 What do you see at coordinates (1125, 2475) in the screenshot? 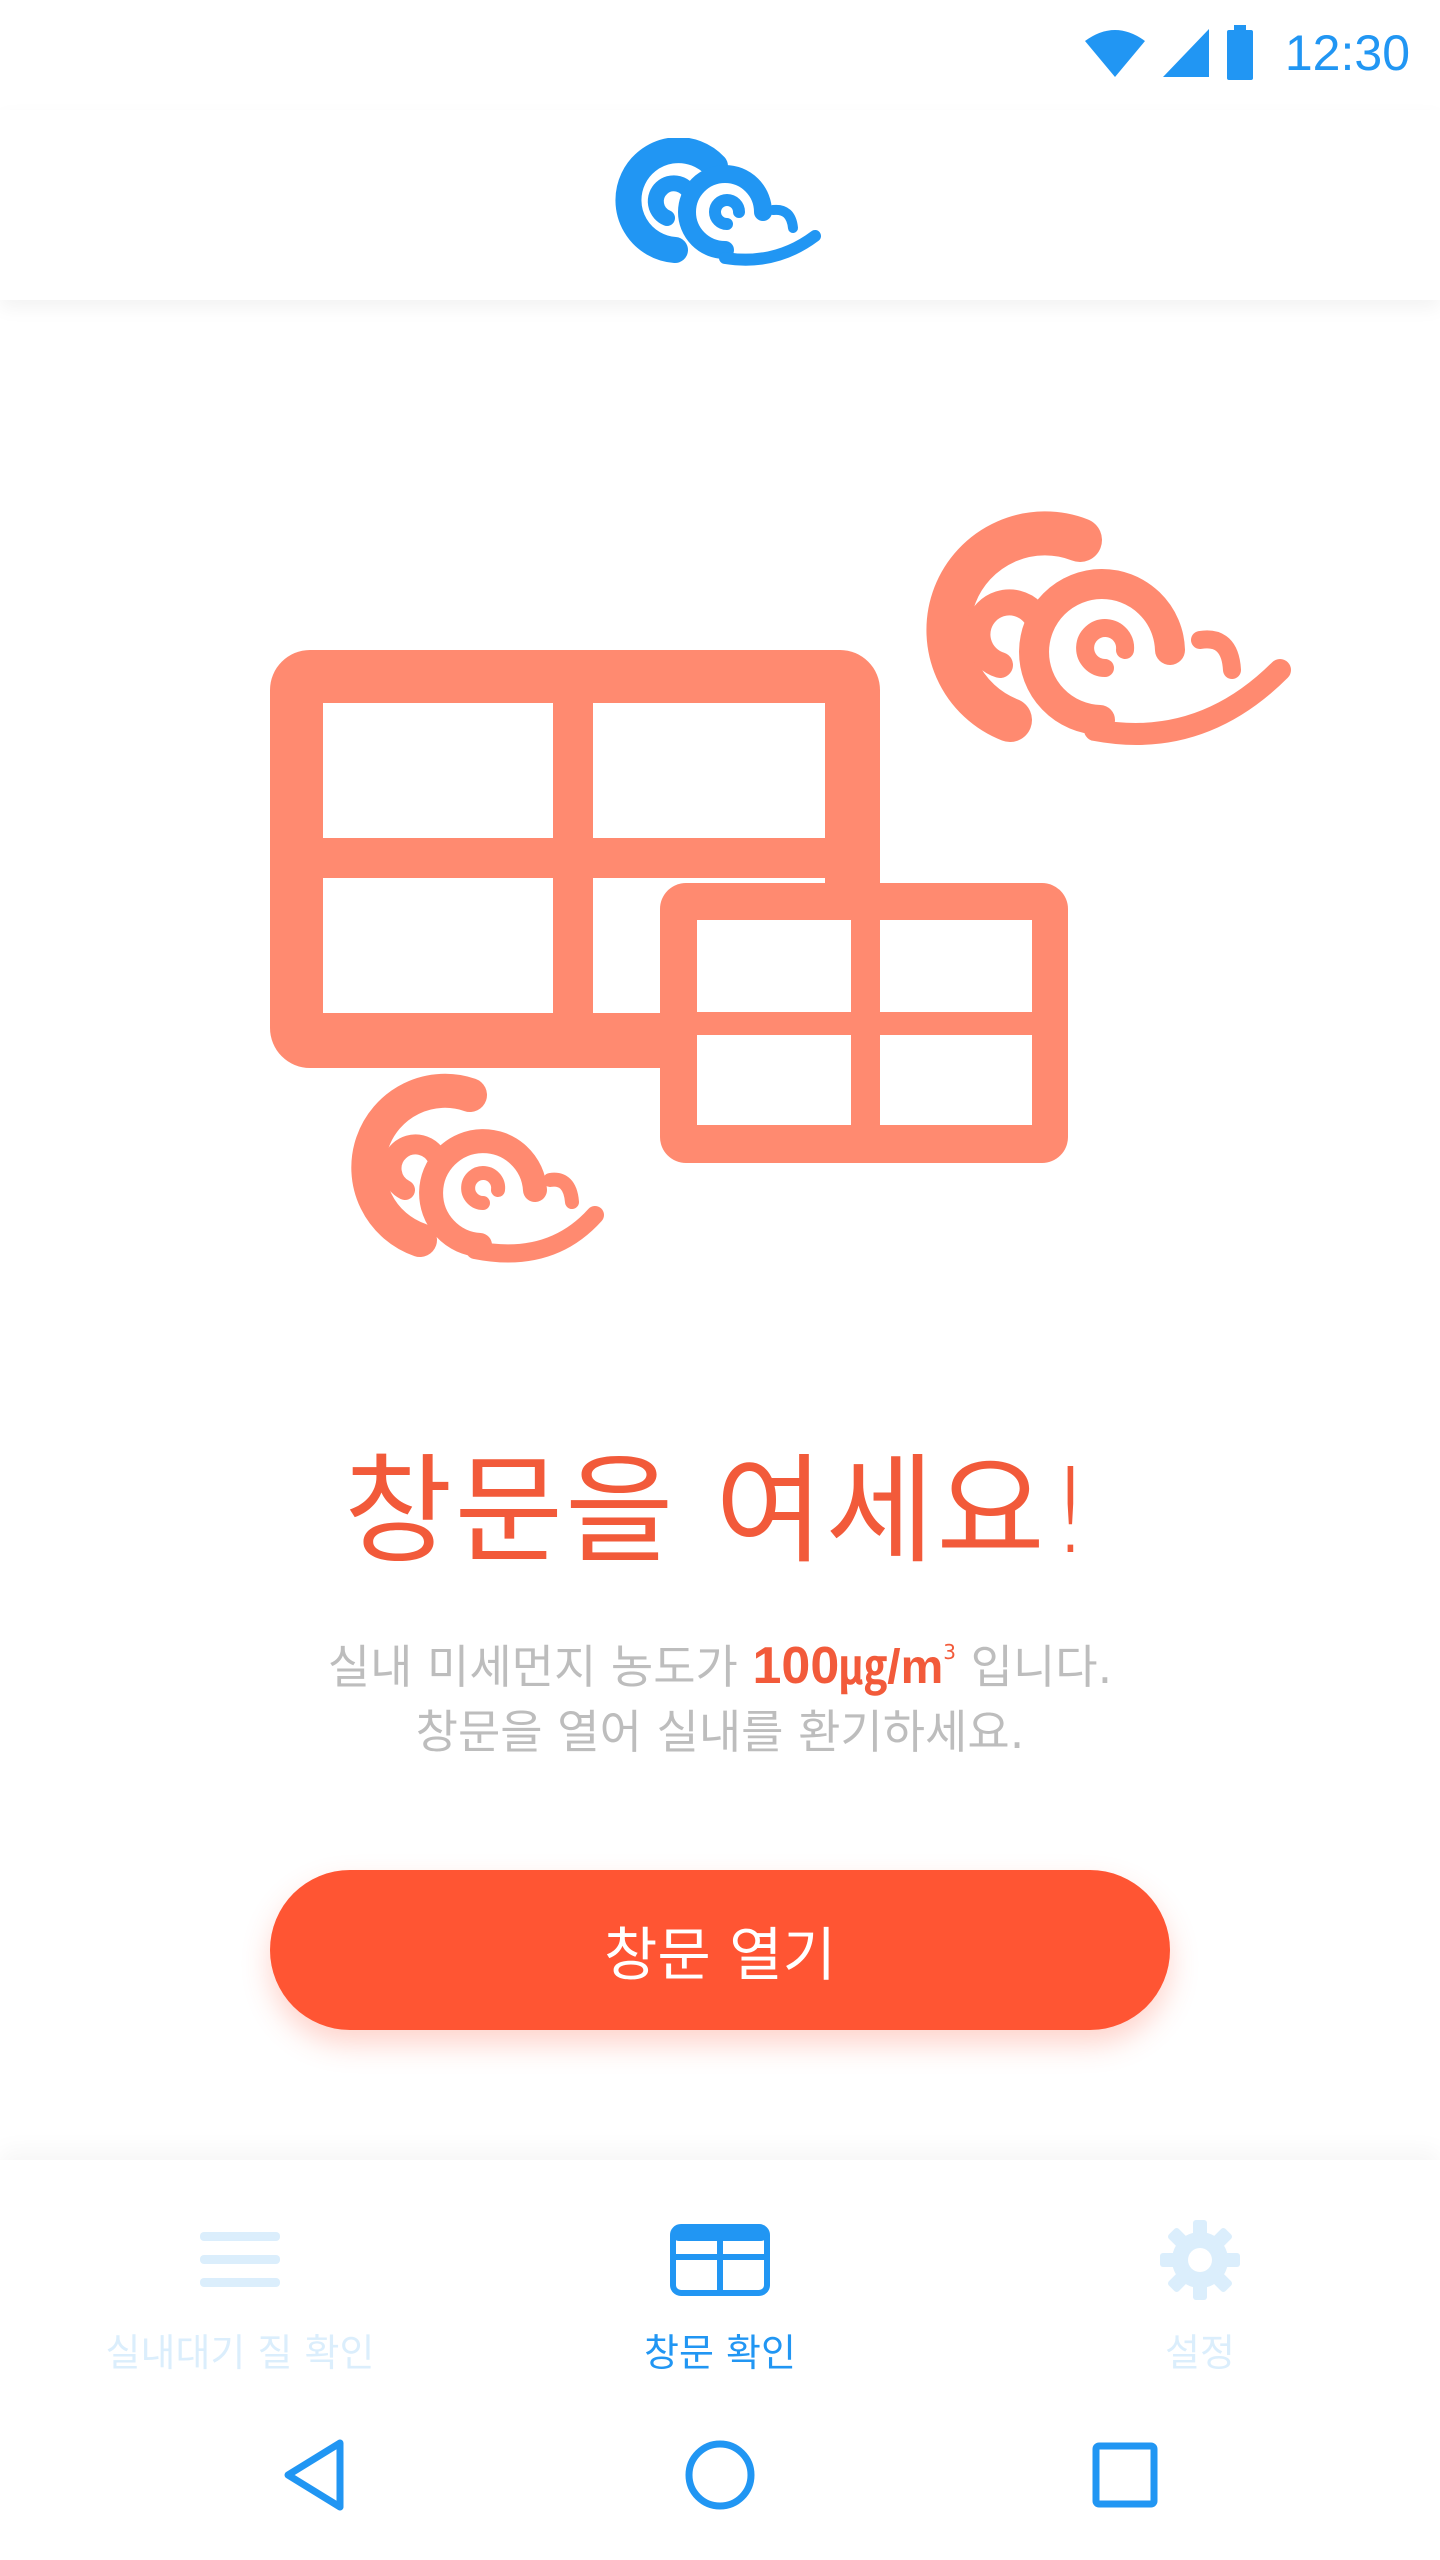
I see `recents-icon` at bounding box center [1125, 2475].